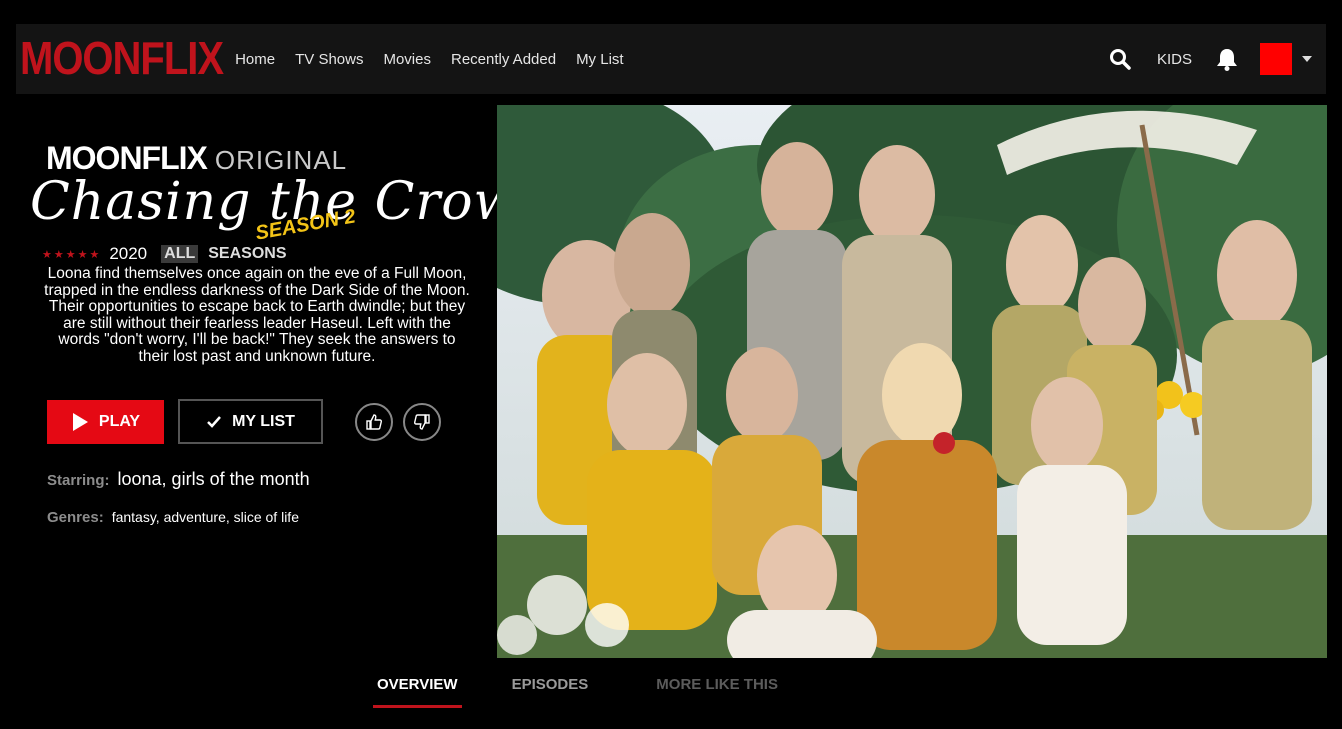  What do you see at coordinates (1276, 59) in the screenshot?
I see `profile-avatar` at bounding box center [1276, 59].